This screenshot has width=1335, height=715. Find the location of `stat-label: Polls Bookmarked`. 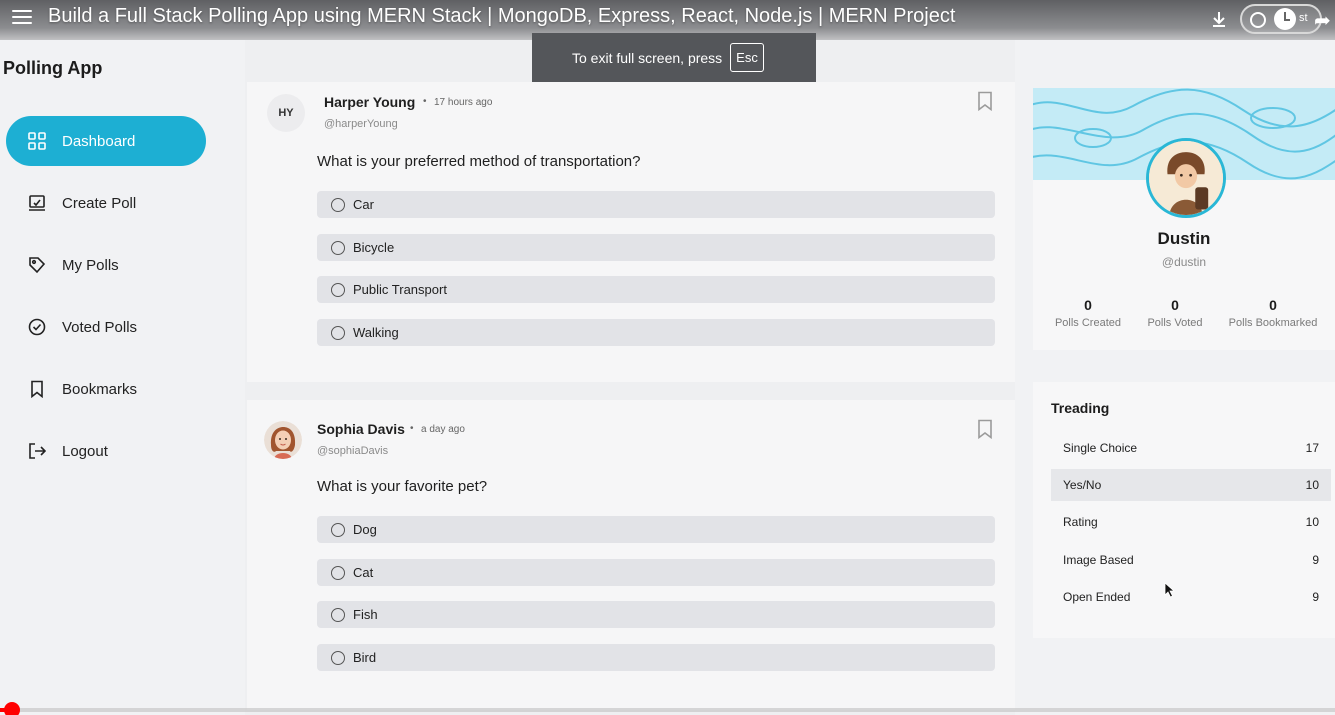

stat-label: Polls Bookmarked is located at coordinates (1273, 323).